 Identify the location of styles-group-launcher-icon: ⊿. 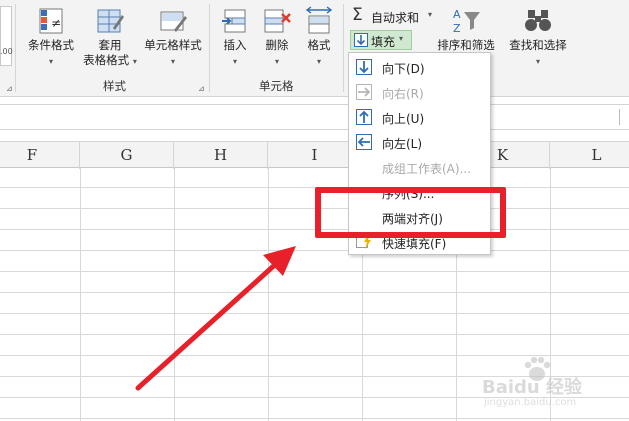
(201, 88).